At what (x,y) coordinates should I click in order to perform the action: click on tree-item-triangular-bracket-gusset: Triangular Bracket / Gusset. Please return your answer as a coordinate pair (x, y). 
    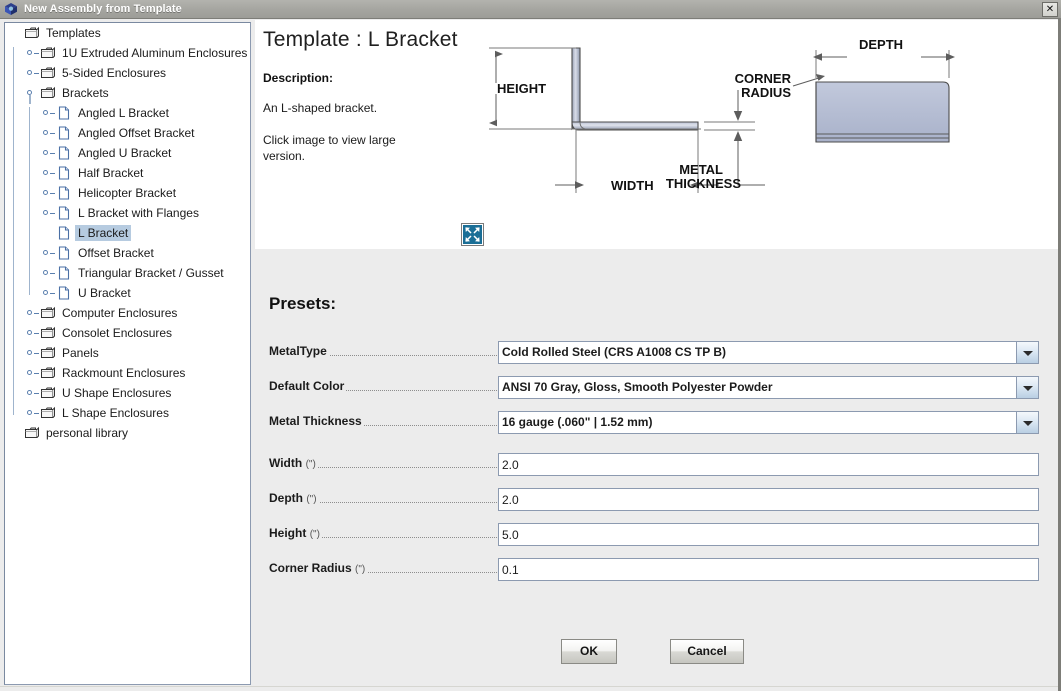
    Looking at the image, I should click on (127, 273).